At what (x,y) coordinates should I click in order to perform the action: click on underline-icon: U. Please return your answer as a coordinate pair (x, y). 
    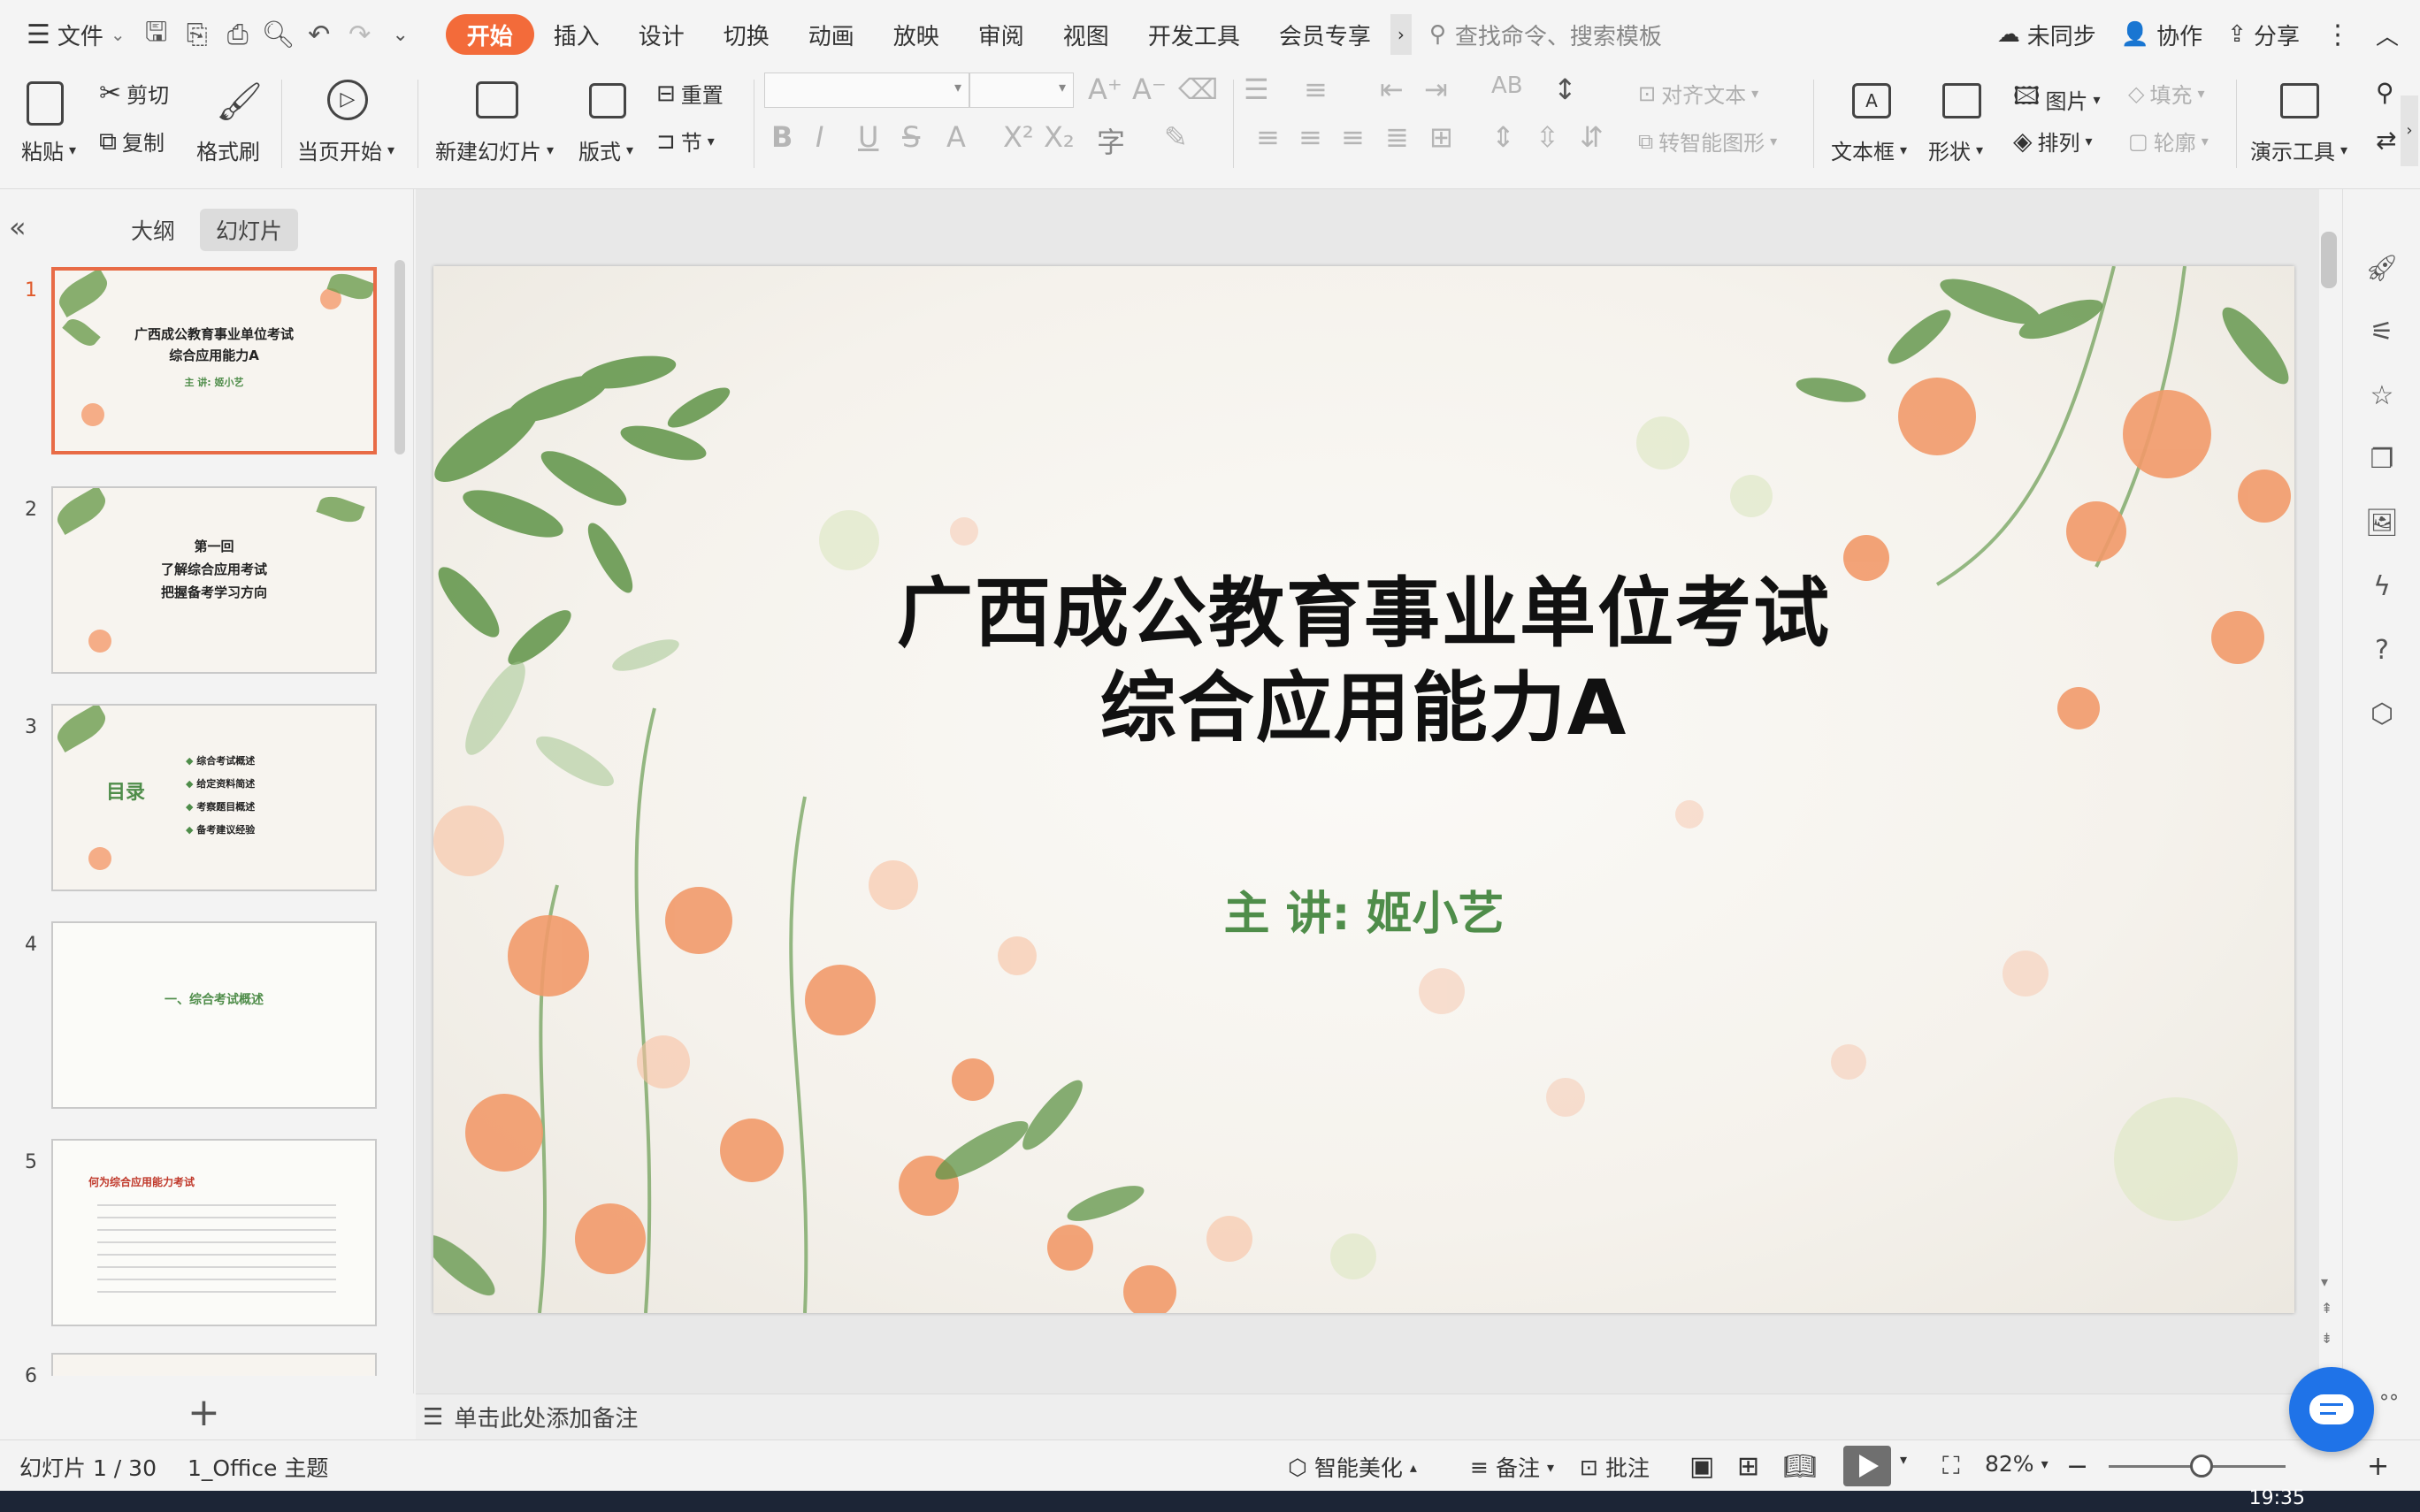
    Looking at the image, I should click on (868, 137).